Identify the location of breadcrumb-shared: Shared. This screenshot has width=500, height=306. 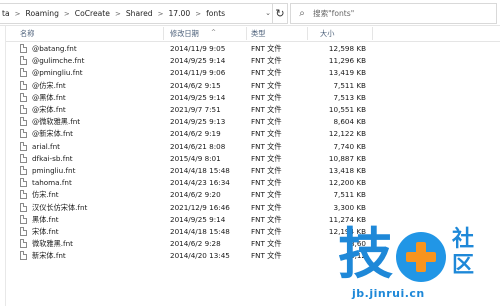
(139, 13).